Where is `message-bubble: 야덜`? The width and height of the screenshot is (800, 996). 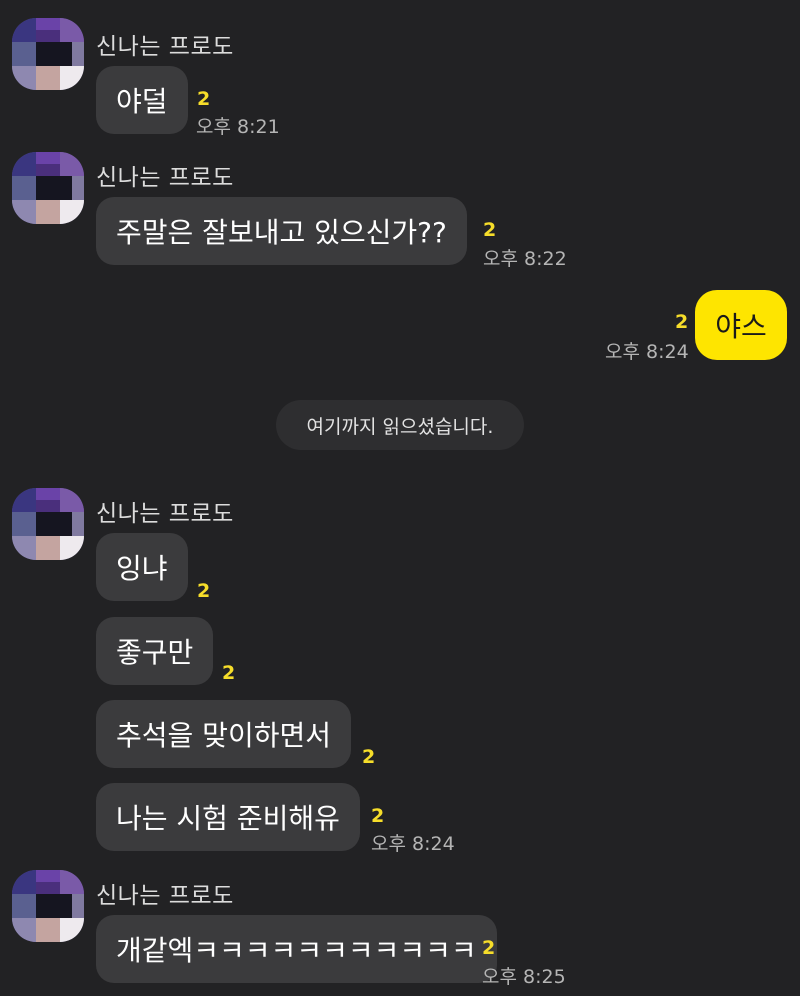
message-bubble: 야덜 is located at coordinates (142, 100).